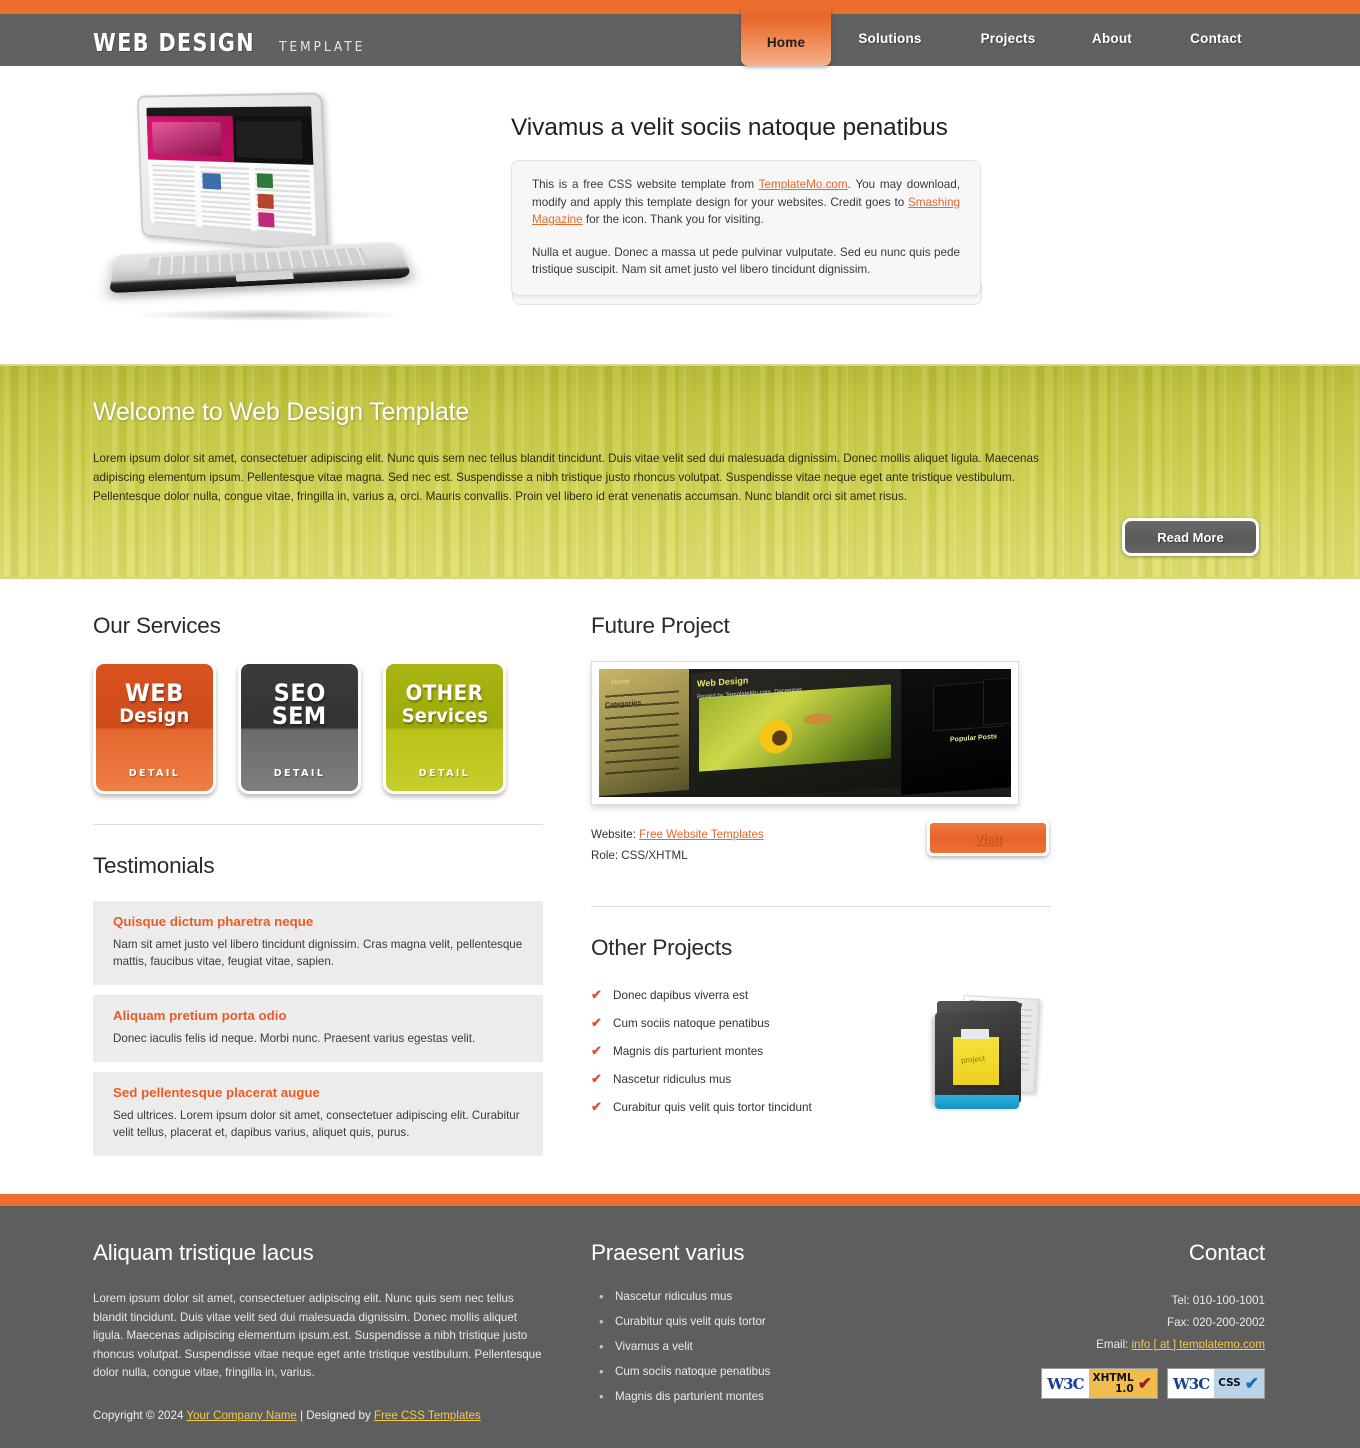 This screenshot has width=1360, height=1448. I want to click on laptop-lid, so click(232, 173).